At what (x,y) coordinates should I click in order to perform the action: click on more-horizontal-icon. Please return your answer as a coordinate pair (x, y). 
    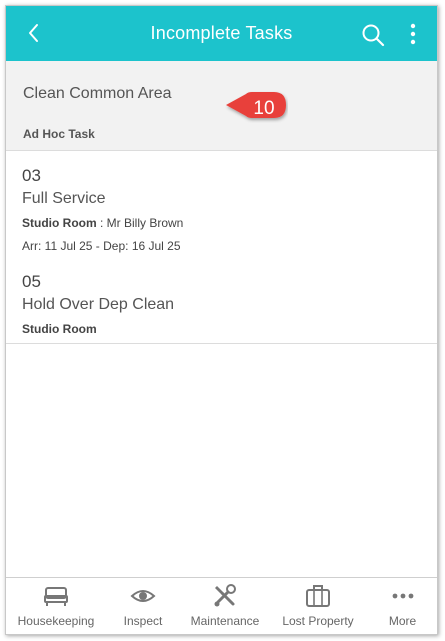
    Looking at the image, I should click on (402, 596).